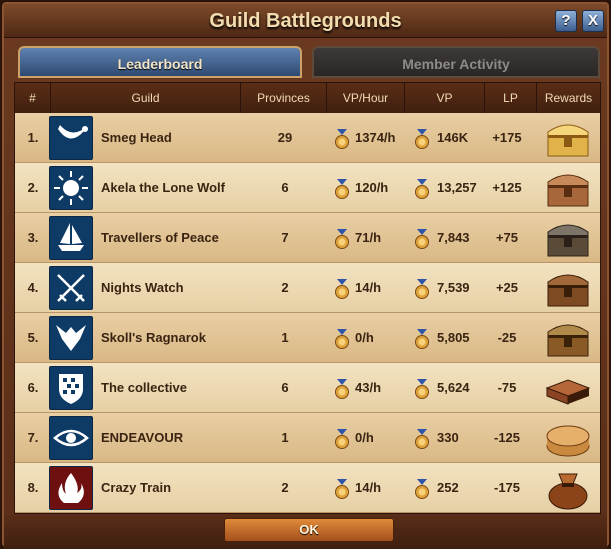 This screenshot has width=611, height=549. I want to click on provinces-cell: 29, so click(285, 137).